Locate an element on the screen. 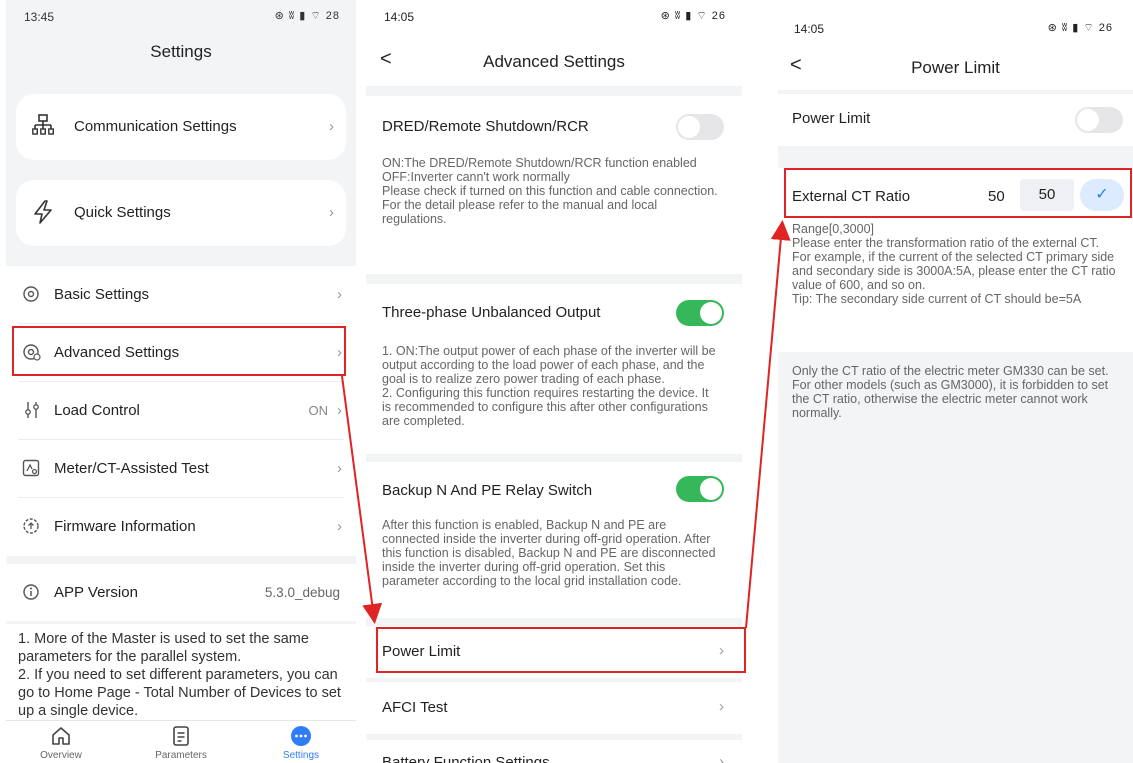  arrow-to-ct-ratio is located at coordinates (768, 424).